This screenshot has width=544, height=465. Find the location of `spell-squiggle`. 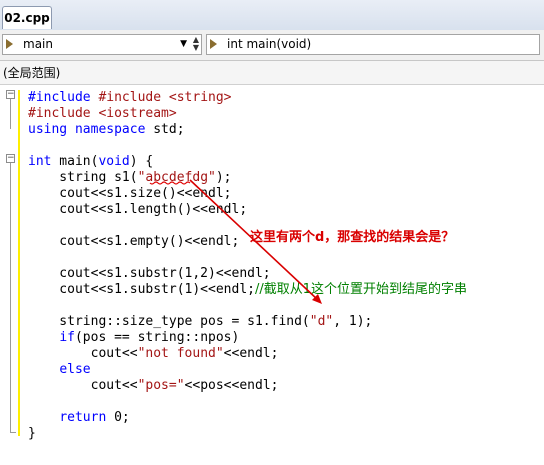

spell-squiggle is located at coordinates (170, 183).